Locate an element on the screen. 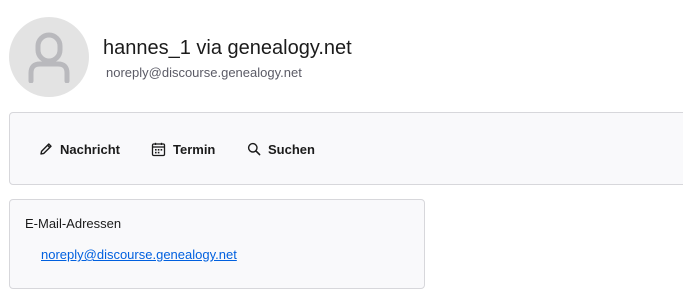 The width and height of the screenshot is (683, 289). search-icon is located at coordinates (254, 149).